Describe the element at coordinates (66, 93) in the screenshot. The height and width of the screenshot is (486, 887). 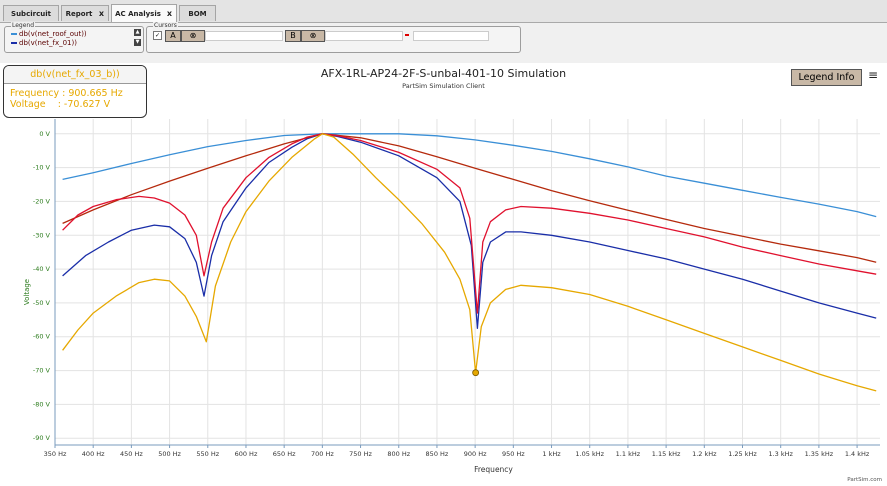
I see `readout-frequency: Frequency : 900.665 Hz` at that location.